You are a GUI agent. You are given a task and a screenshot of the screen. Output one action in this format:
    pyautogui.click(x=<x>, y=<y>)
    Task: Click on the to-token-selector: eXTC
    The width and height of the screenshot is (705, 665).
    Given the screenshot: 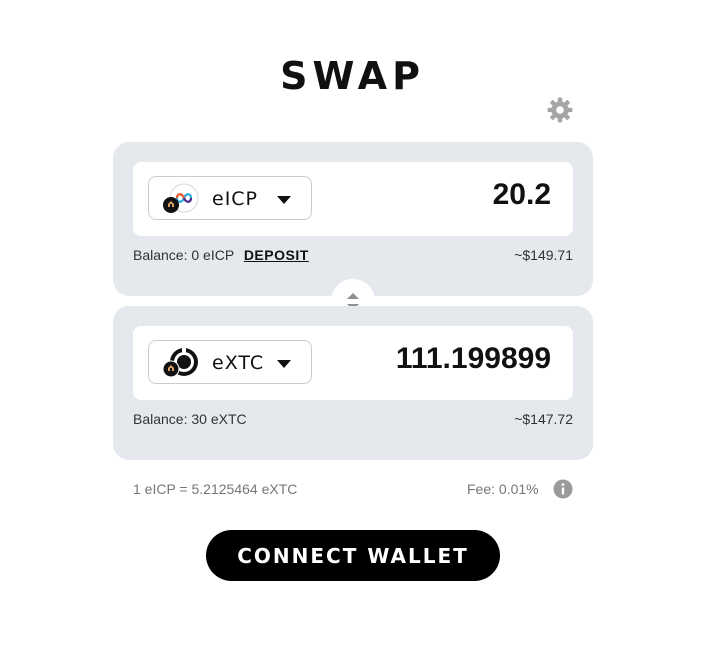 What is the action you would take?
    pyautogui.click(x=230, y=362)
    